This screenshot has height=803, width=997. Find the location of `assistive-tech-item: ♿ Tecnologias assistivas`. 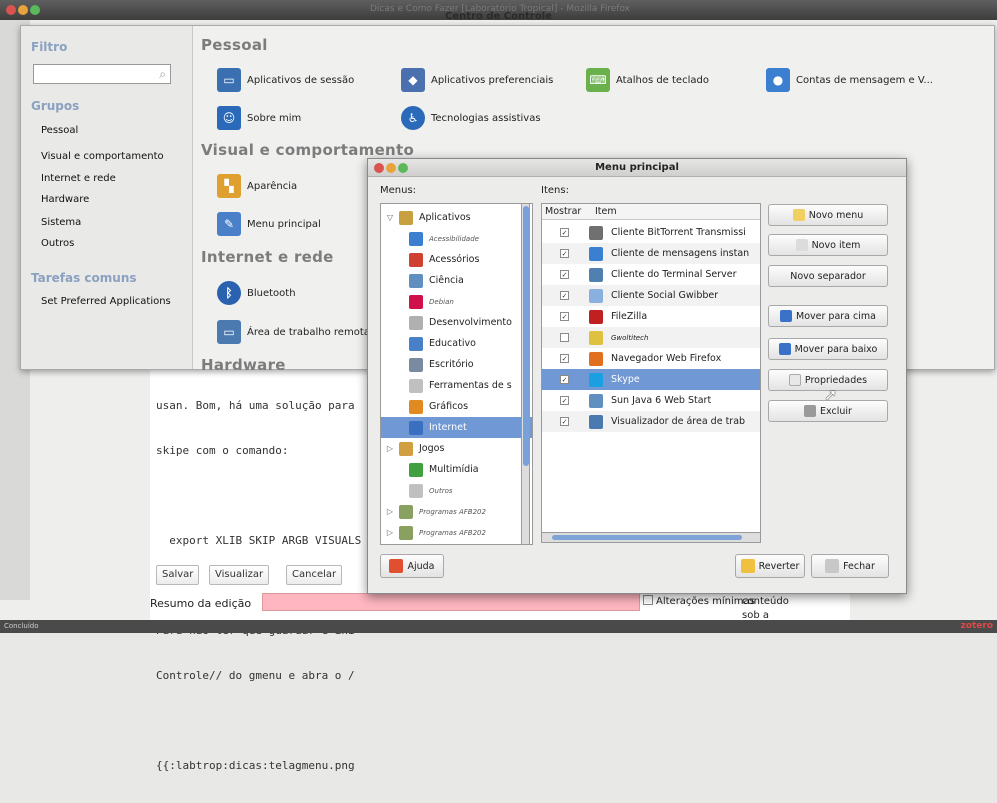

assistive-tech-item: ♿ Tecnologias assistivas is located at coordinates (471, 118).